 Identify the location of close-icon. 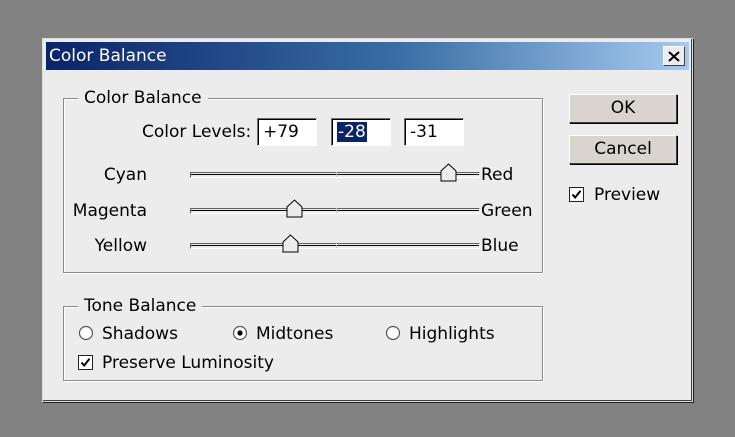
(674, 56).